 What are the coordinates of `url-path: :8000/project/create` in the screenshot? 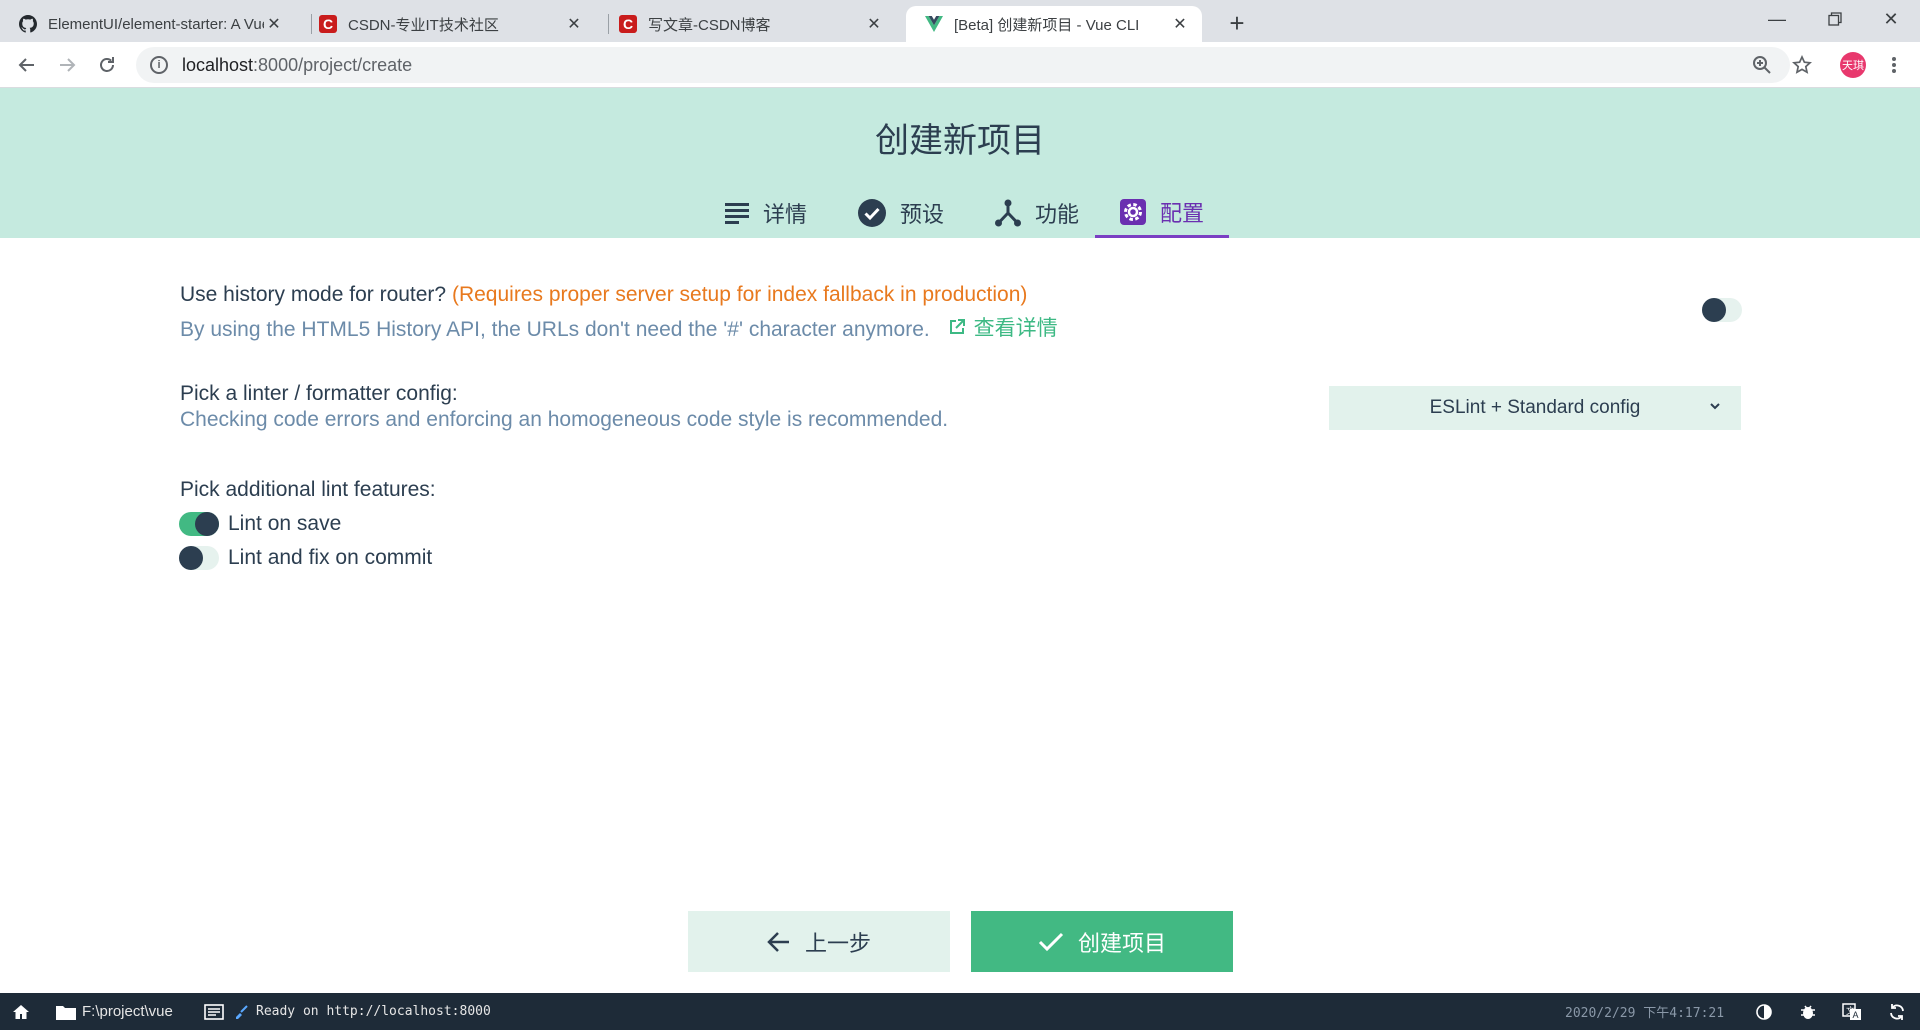 It's located at (333, 64).